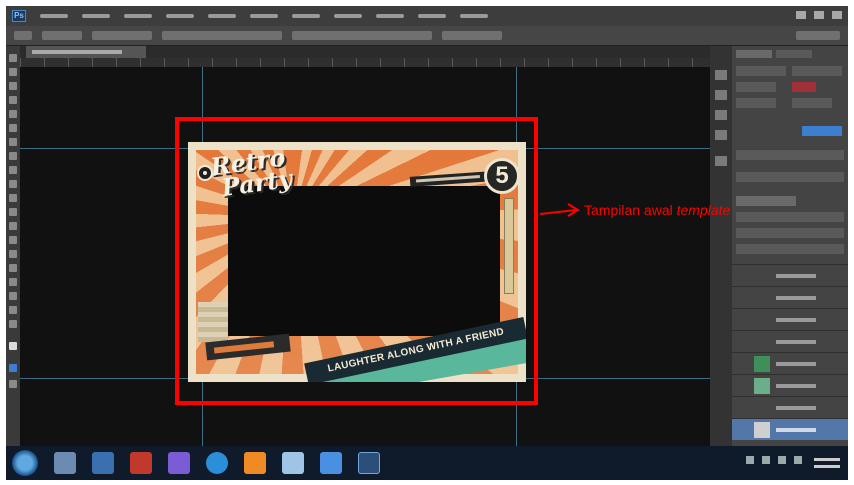 The image size is (854, 485). Describe the element at coordinates (819, 15) in the screenshot. I see `maximize-icon` at that location.